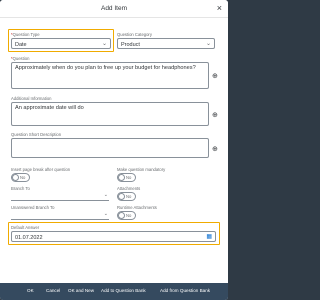 This screenshot has width=320, height=300. I want to click on question-category-value: Product, so click(130, 45).